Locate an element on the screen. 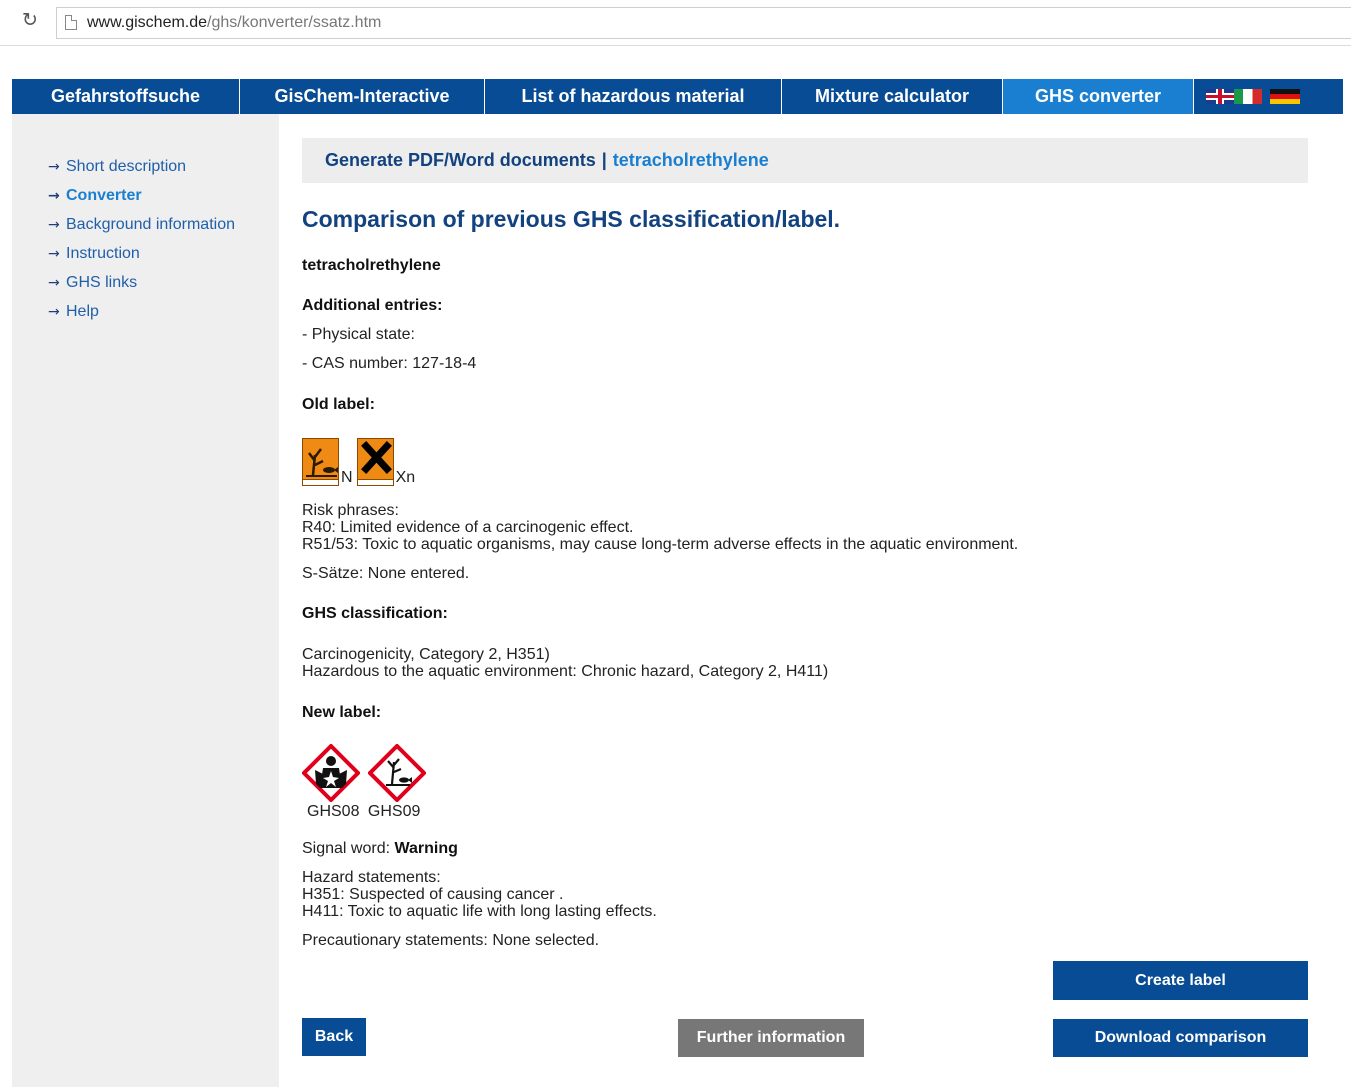 Image resolution: width=1351 pixels, height=1087 pixels. environment-icon is located at coordinates (397, 773).